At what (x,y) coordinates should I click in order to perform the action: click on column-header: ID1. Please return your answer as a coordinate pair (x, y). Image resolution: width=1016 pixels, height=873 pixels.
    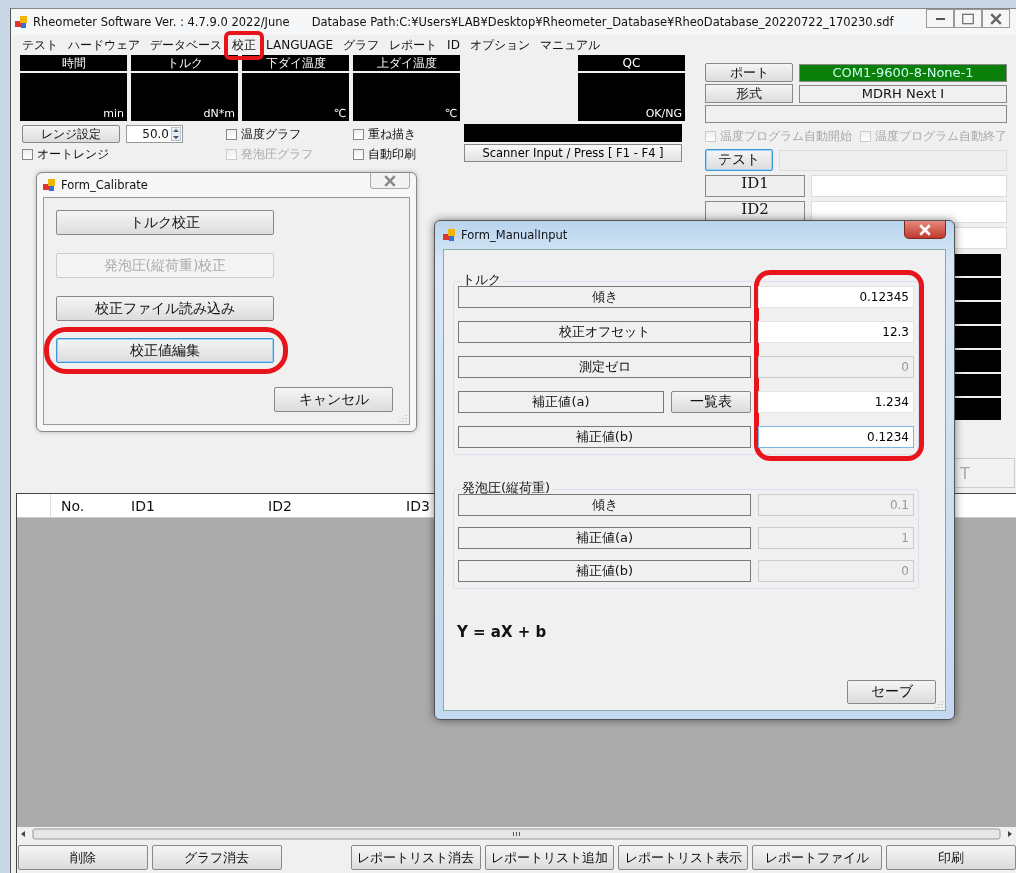
    Looking at the image, I should click on (189, 505).